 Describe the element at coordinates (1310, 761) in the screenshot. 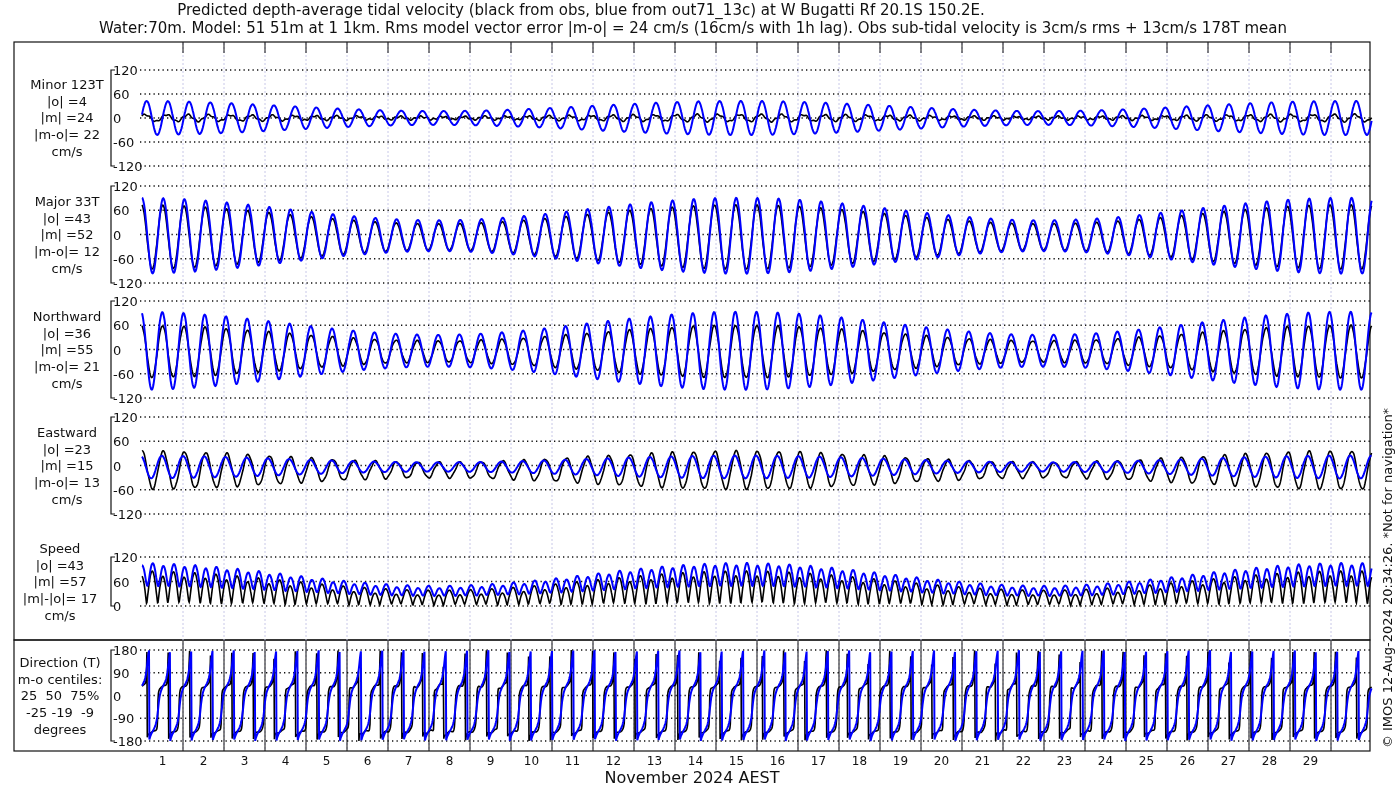

I see `day-label: 29` at that location.